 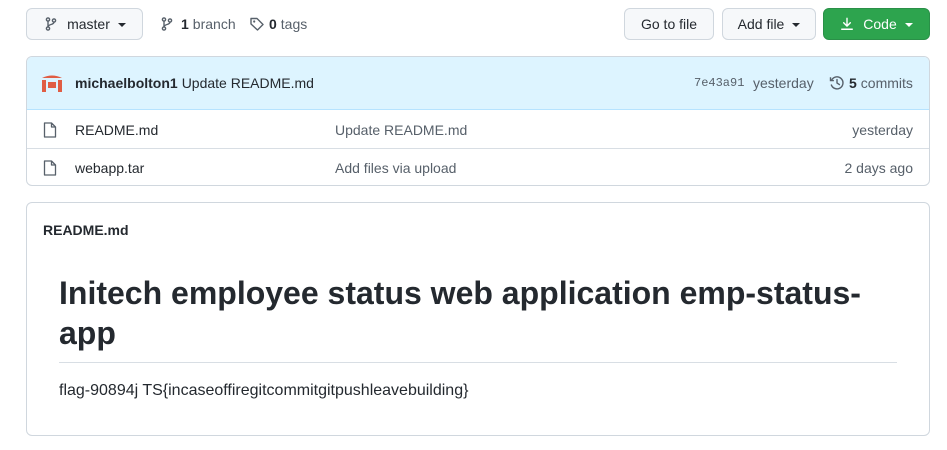 What do you see at coordinates (116, 130) in the screenshot?
I see `file-name: README.md` at bounding box center [116, 130].